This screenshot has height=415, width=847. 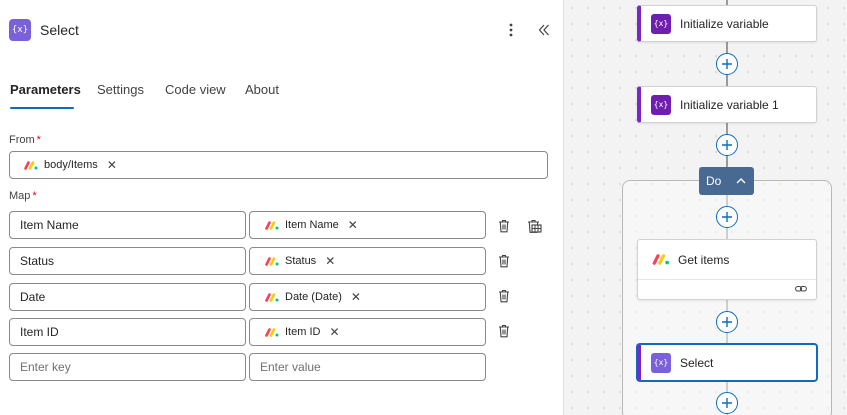 What do you see at coordinates (127, 367) in the screenshot?
I see `new-key-input: Enter key` at bounding box center [127, 367].